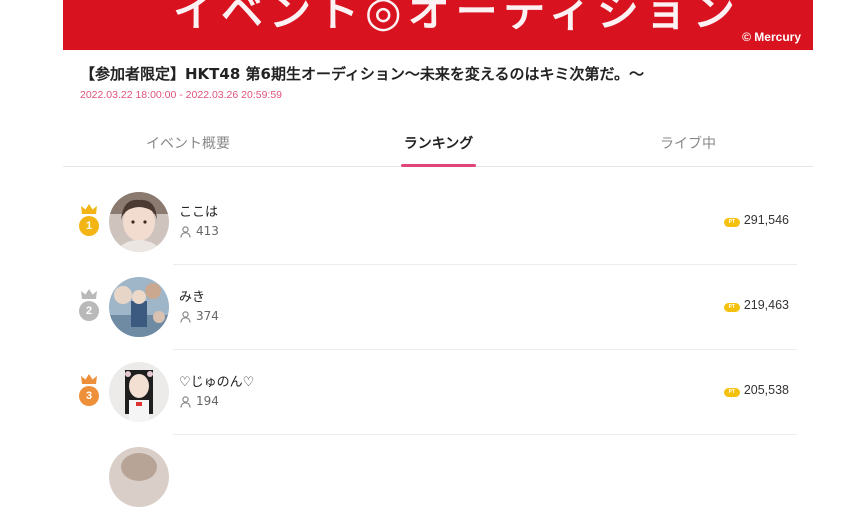 The height and width of the screenshot is (532, 858). I want to click on banner-copyright: © Mercury, so click(771, 37).